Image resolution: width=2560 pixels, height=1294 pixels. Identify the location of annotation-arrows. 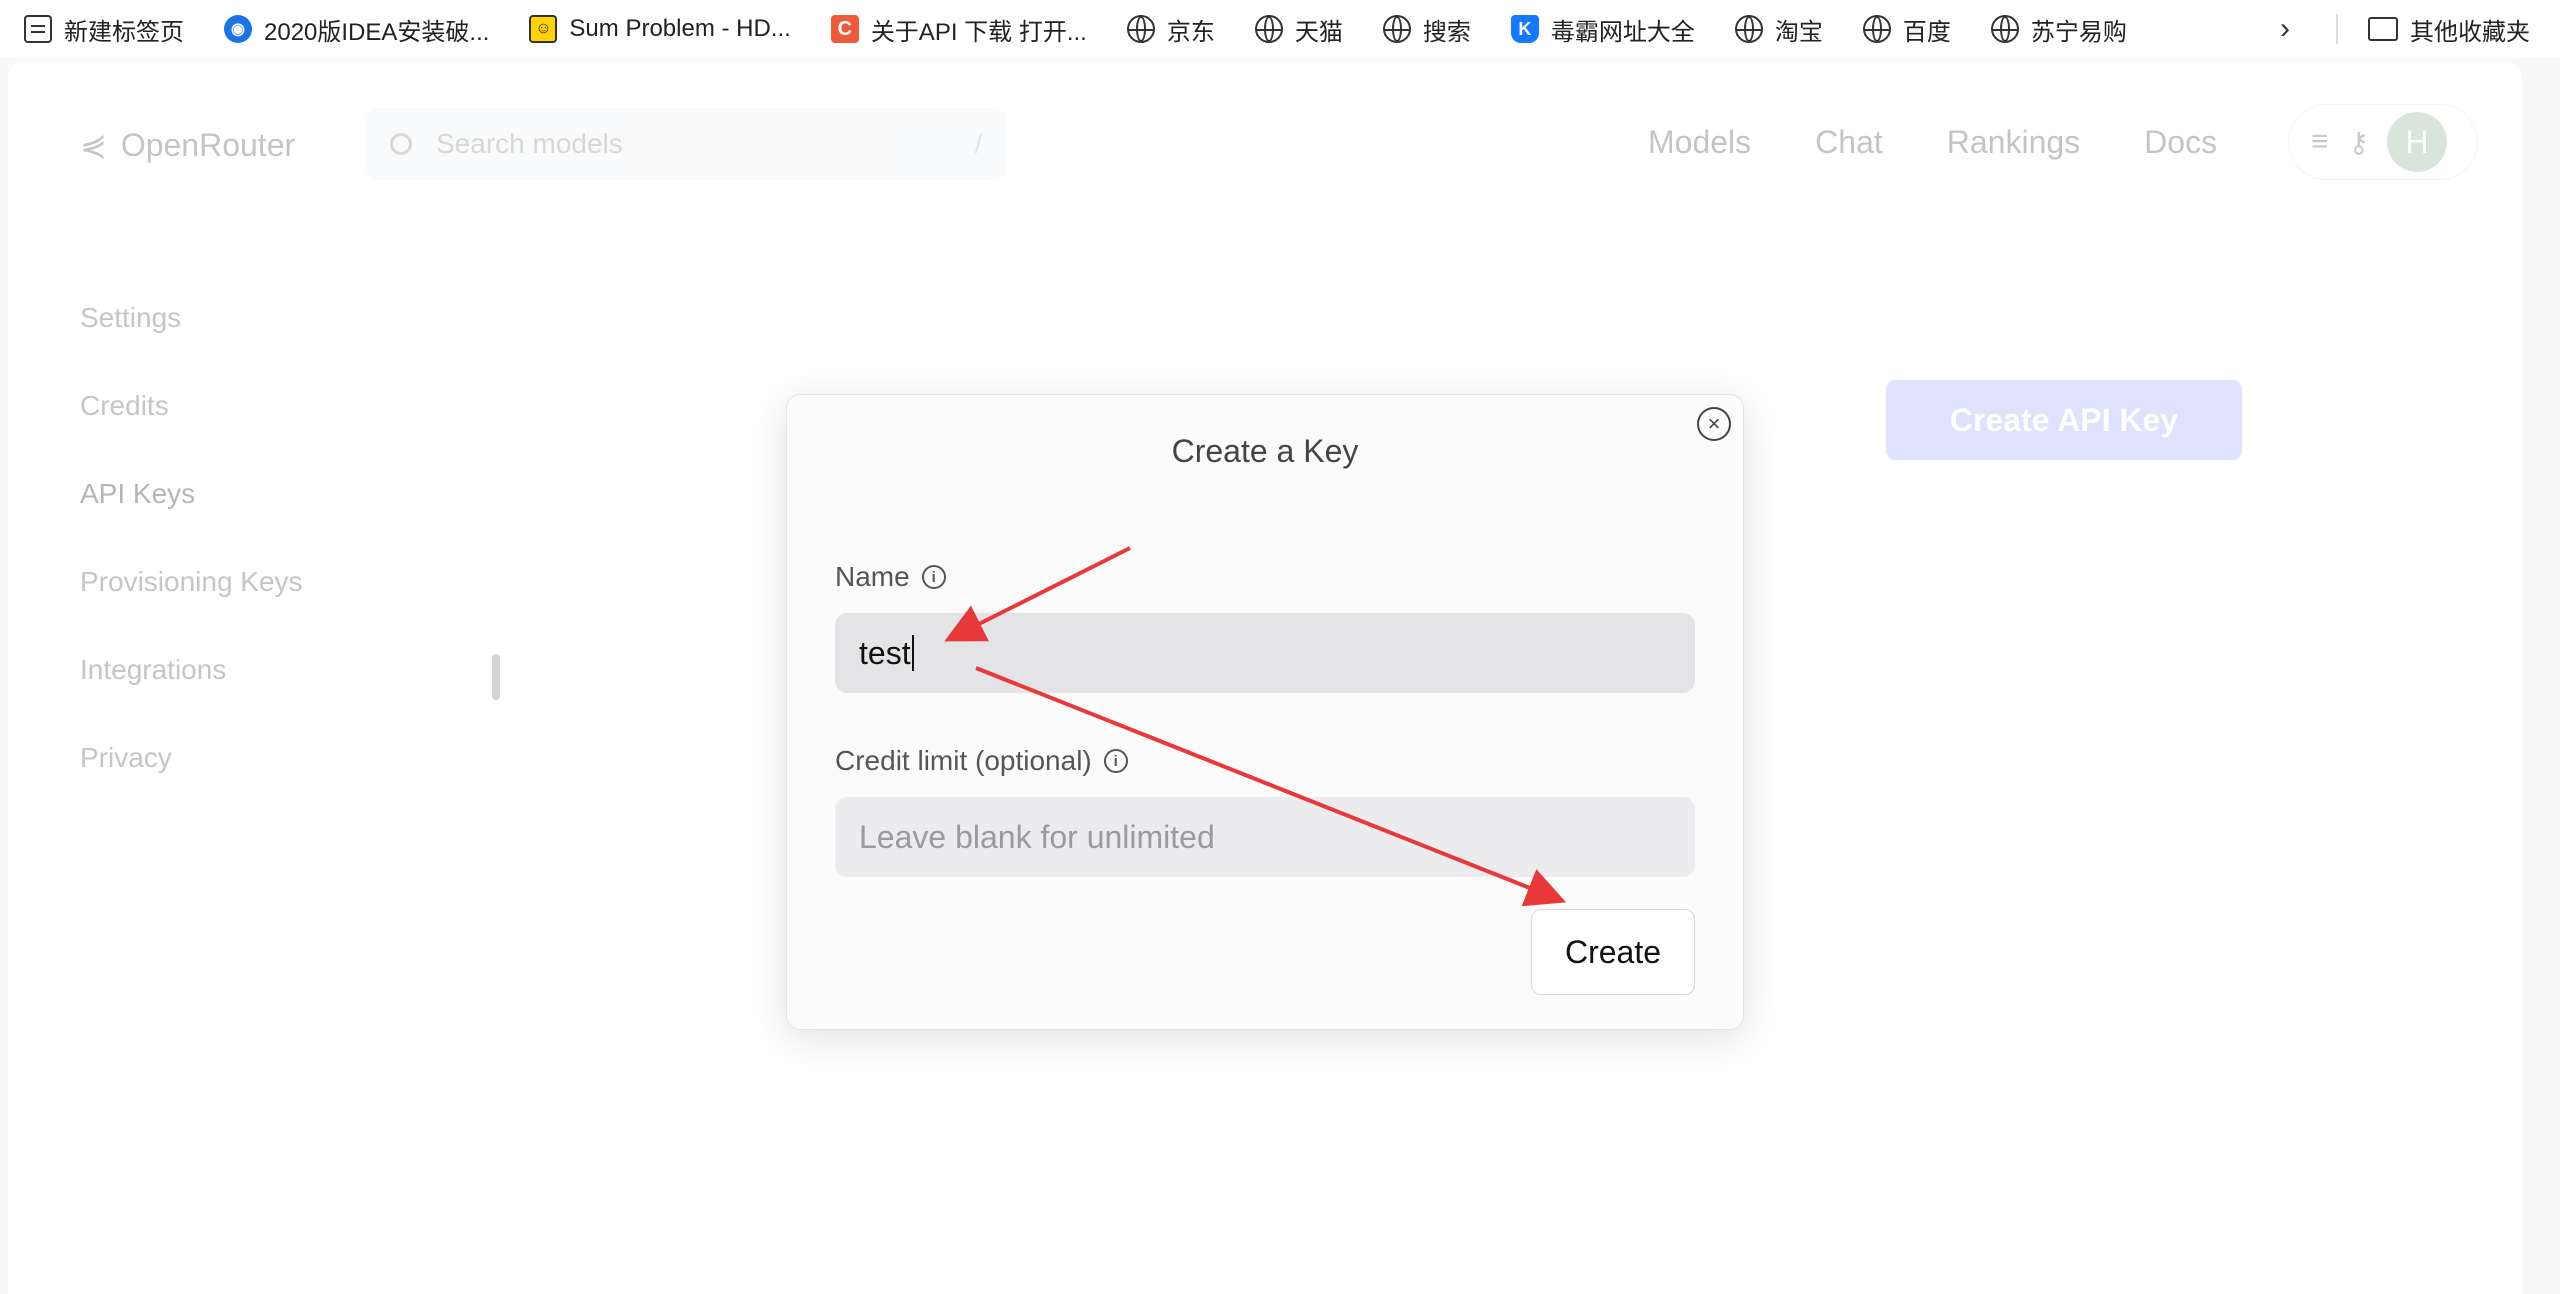
(1255, 726).